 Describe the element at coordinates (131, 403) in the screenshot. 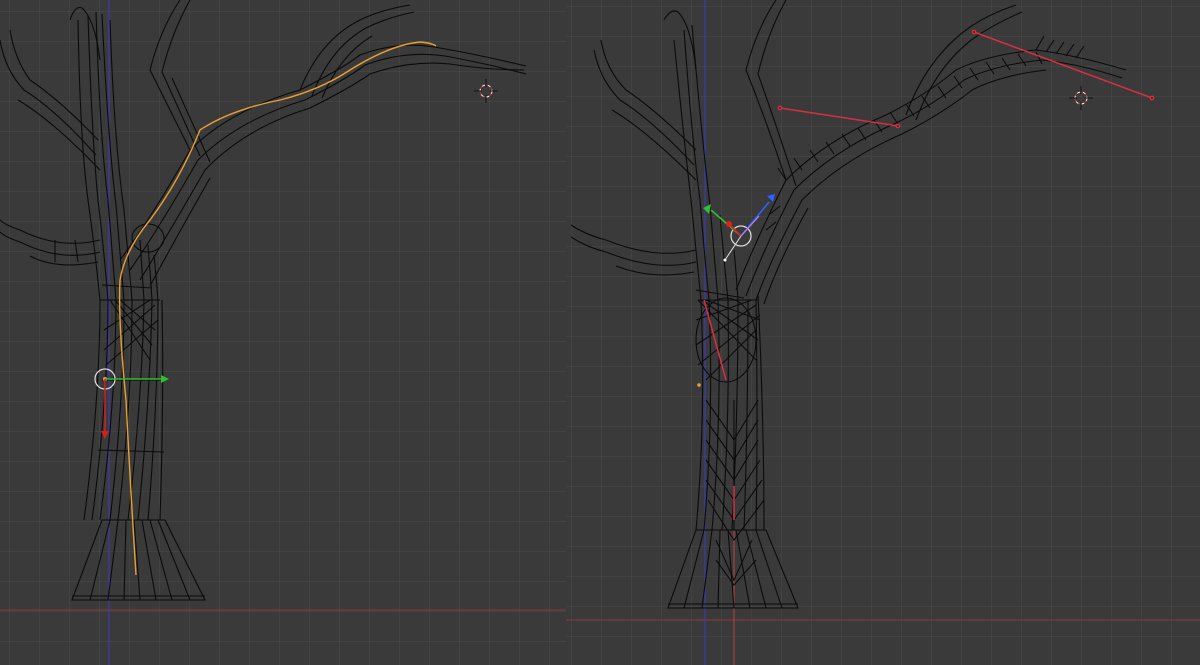

I see `transform-gizmo-icon` at that location.